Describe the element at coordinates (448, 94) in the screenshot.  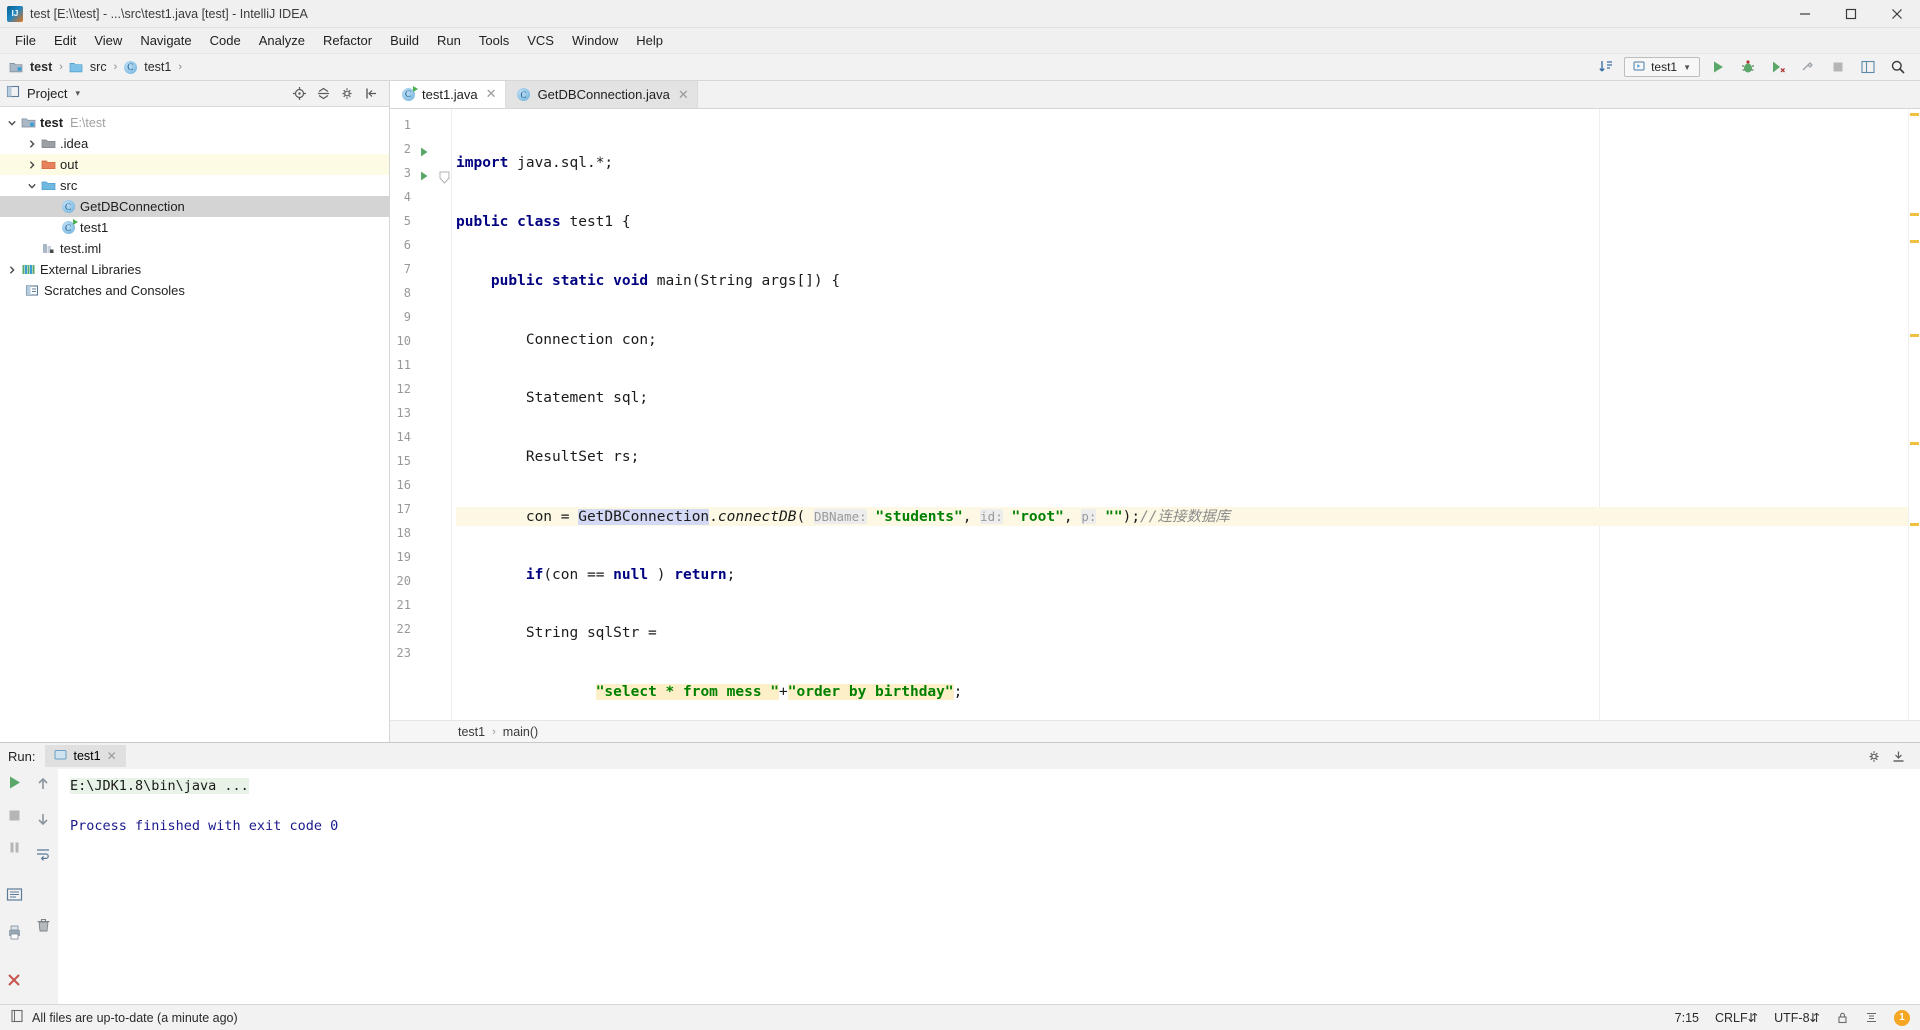
I see `editor-tab-test1: C test1.java ✕` at that location.